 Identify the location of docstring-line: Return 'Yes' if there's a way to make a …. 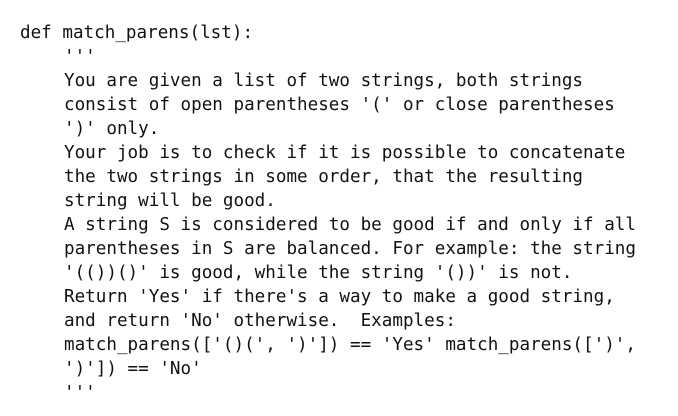
(339, 297).